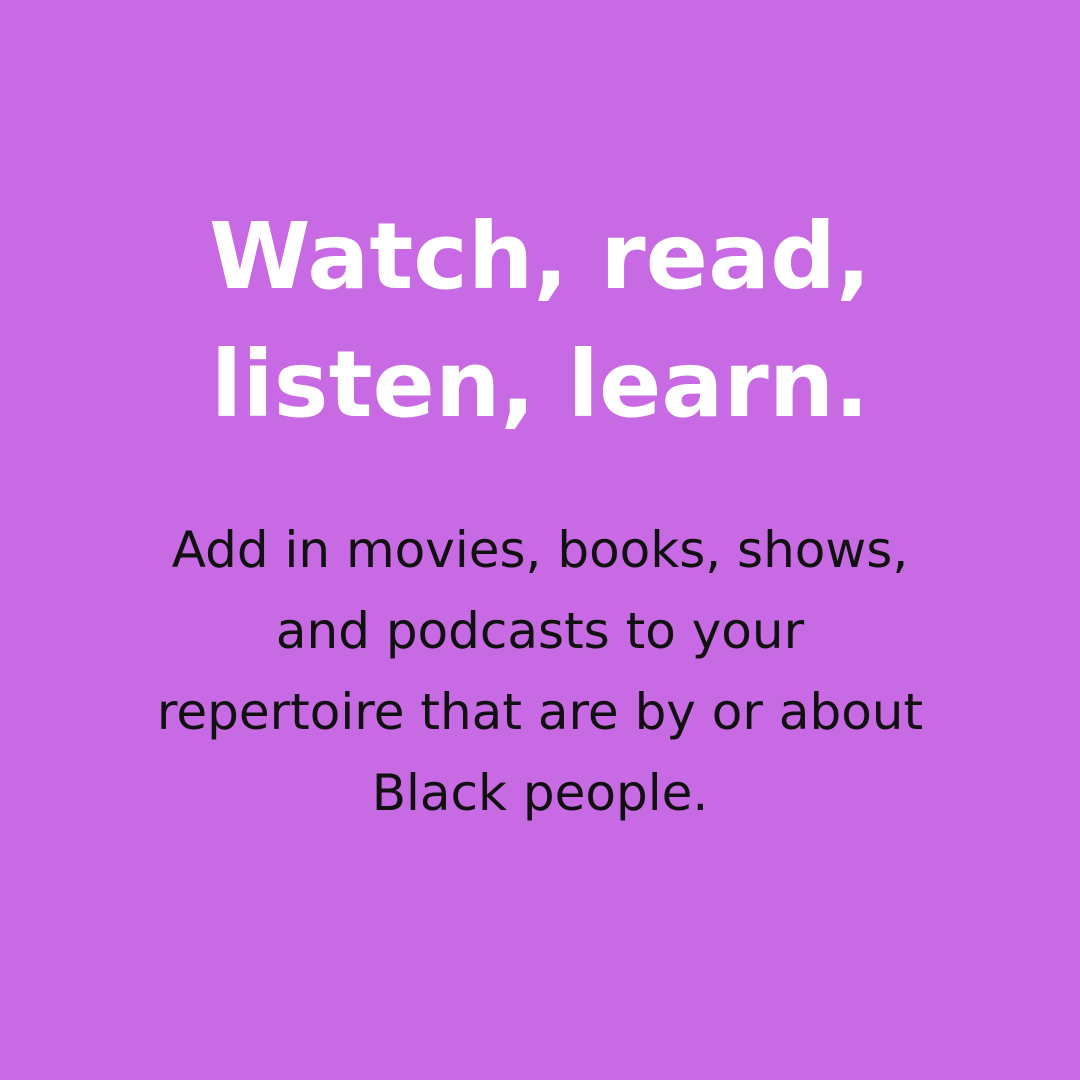 This screenshot has height=1080, width=1080. I want to click on body-line: repertoire that are by or about, so click(540, 712).